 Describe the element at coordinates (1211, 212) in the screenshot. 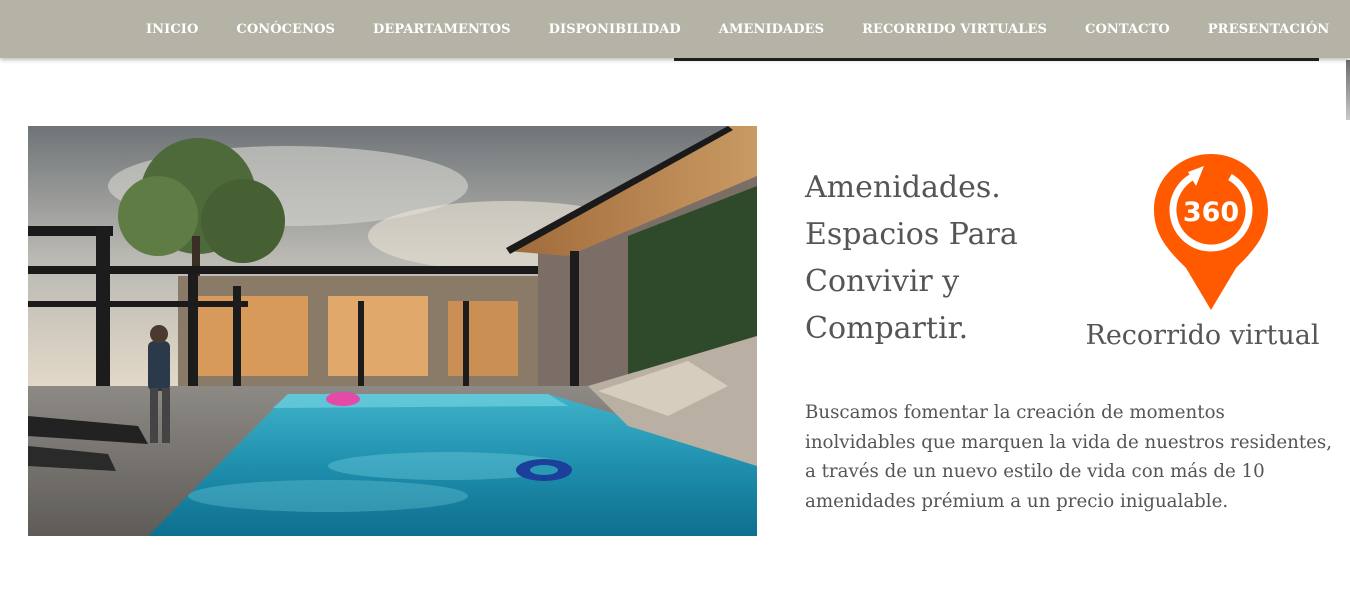

I see `badge-text: 360` at that location.